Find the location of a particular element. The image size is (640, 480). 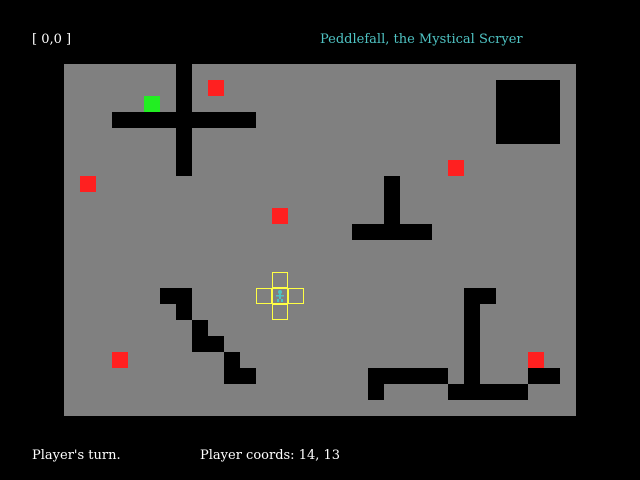

character-title: Peddlefall, the Mystical Scryer is located at coordinates (421, 39).